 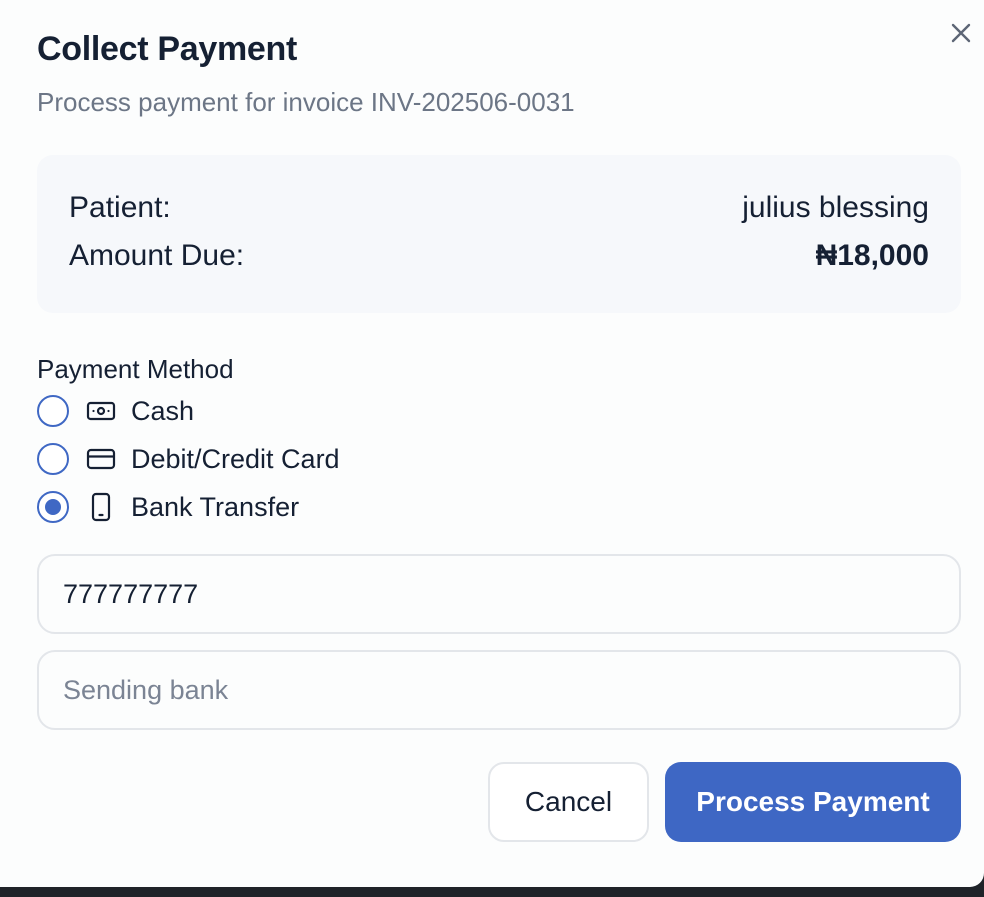 I want to click on patient-row: Patient: julius blessing, so click(x=499, y=208).